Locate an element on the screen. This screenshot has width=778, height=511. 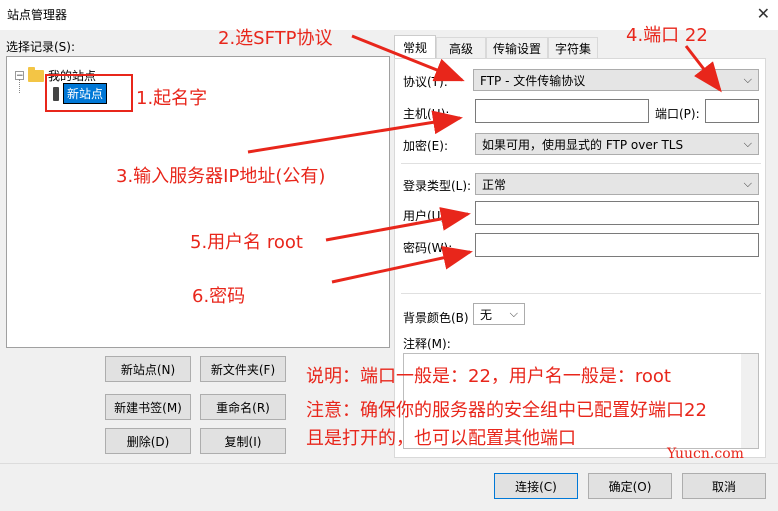
tree-label: 选择记录(S): is located at coordinates (41, 47).